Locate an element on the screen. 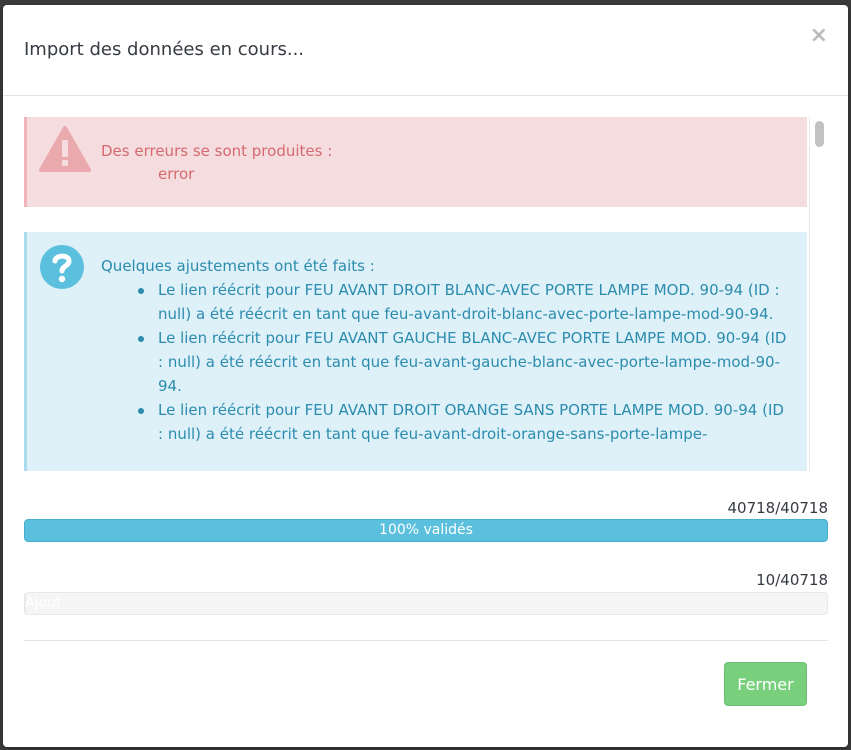 This screenshot has height=750, width=851. footer-divider is located at coordinates (426, 640).